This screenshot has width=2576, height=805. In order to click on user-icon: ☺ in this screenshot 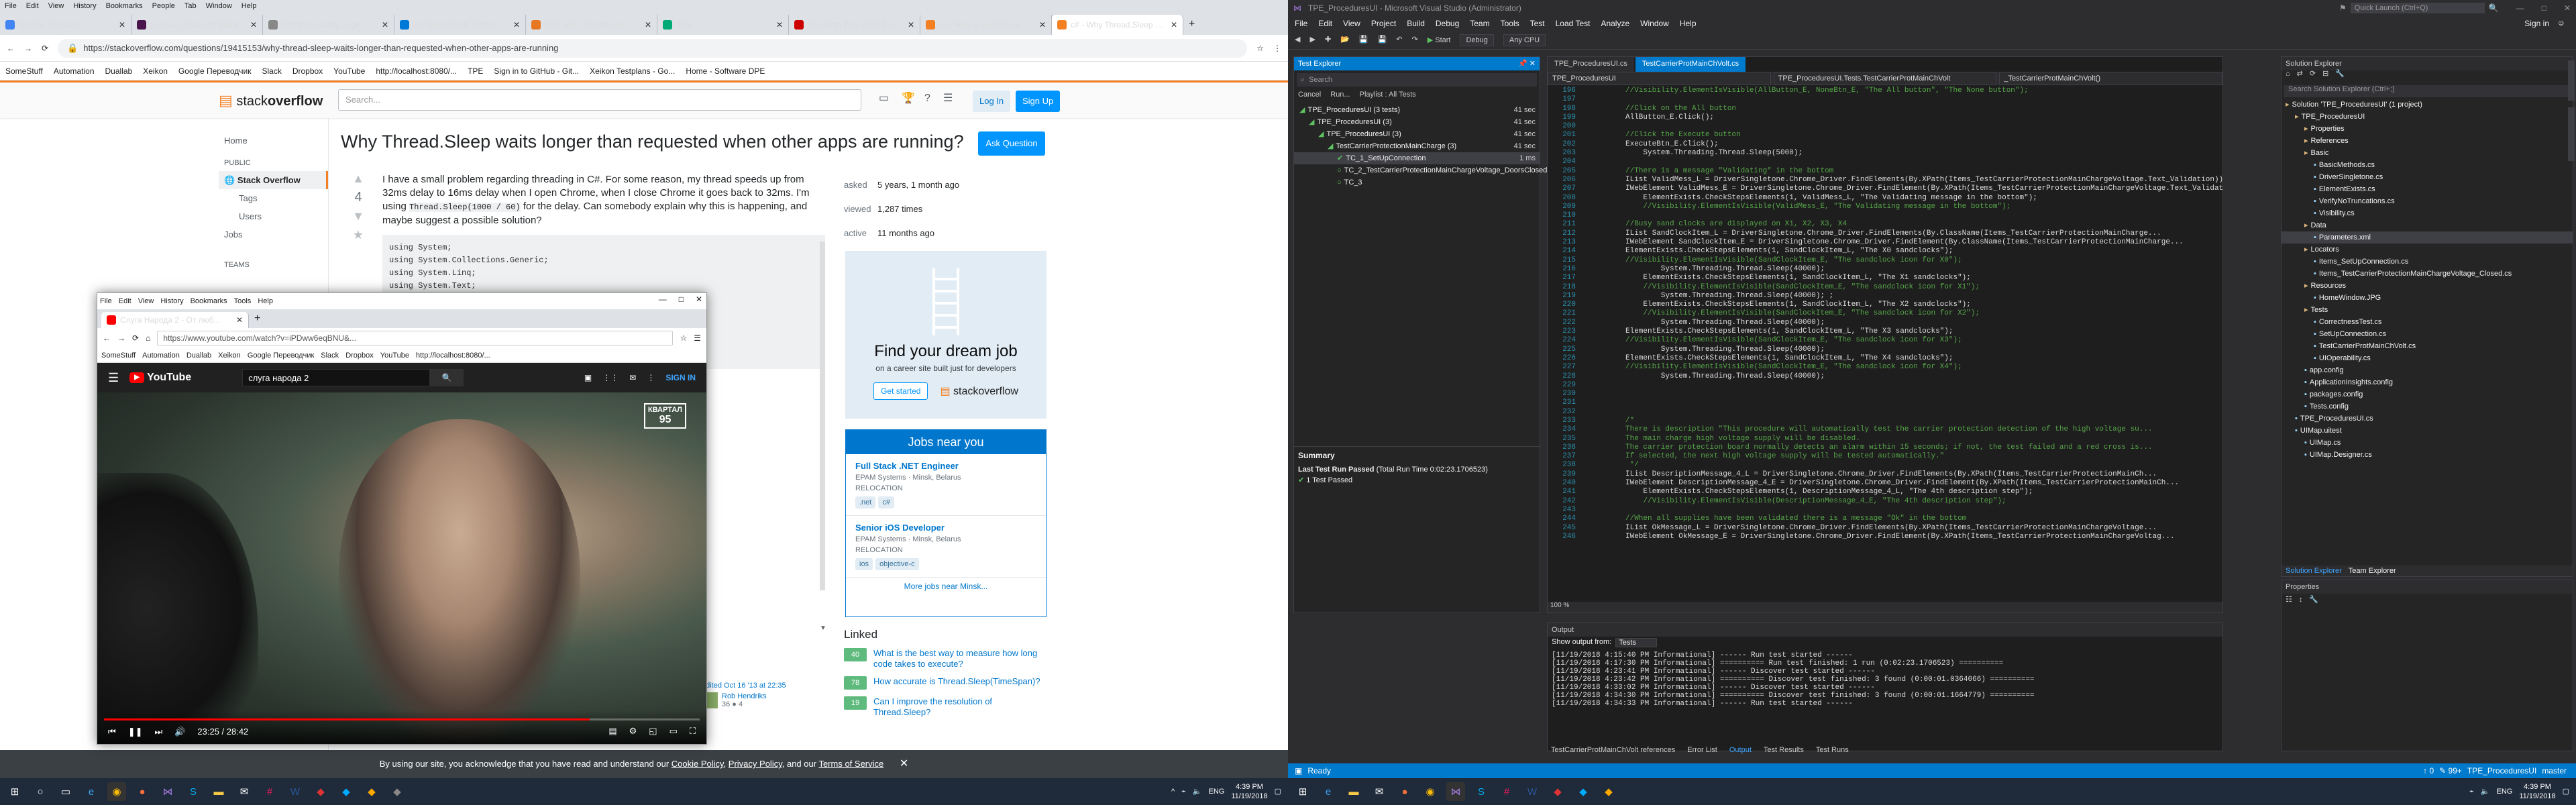, I will do `click(2561, 23)`.